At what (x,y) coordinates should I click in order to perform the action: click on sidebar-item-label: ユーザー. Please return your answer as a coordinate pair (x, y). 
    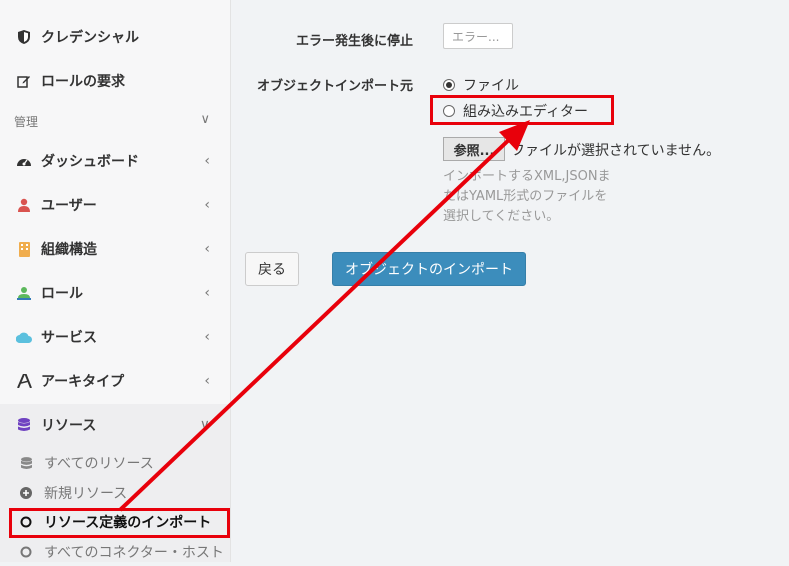
    Looking at the image, I should click on (69, 206).